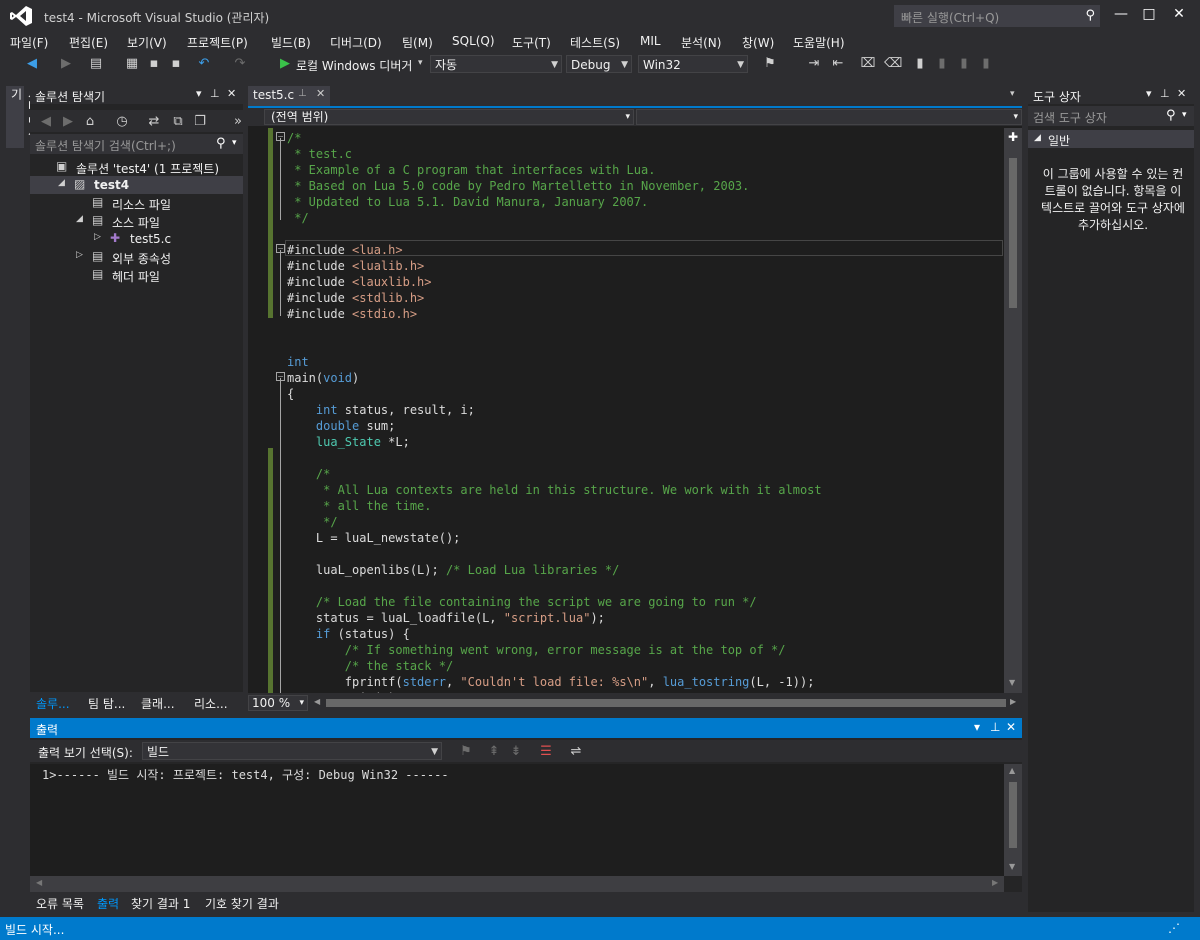 This screenshot has height=940, width=1200. I want to click on menu-help: 도움말(H), so click(819, 42).